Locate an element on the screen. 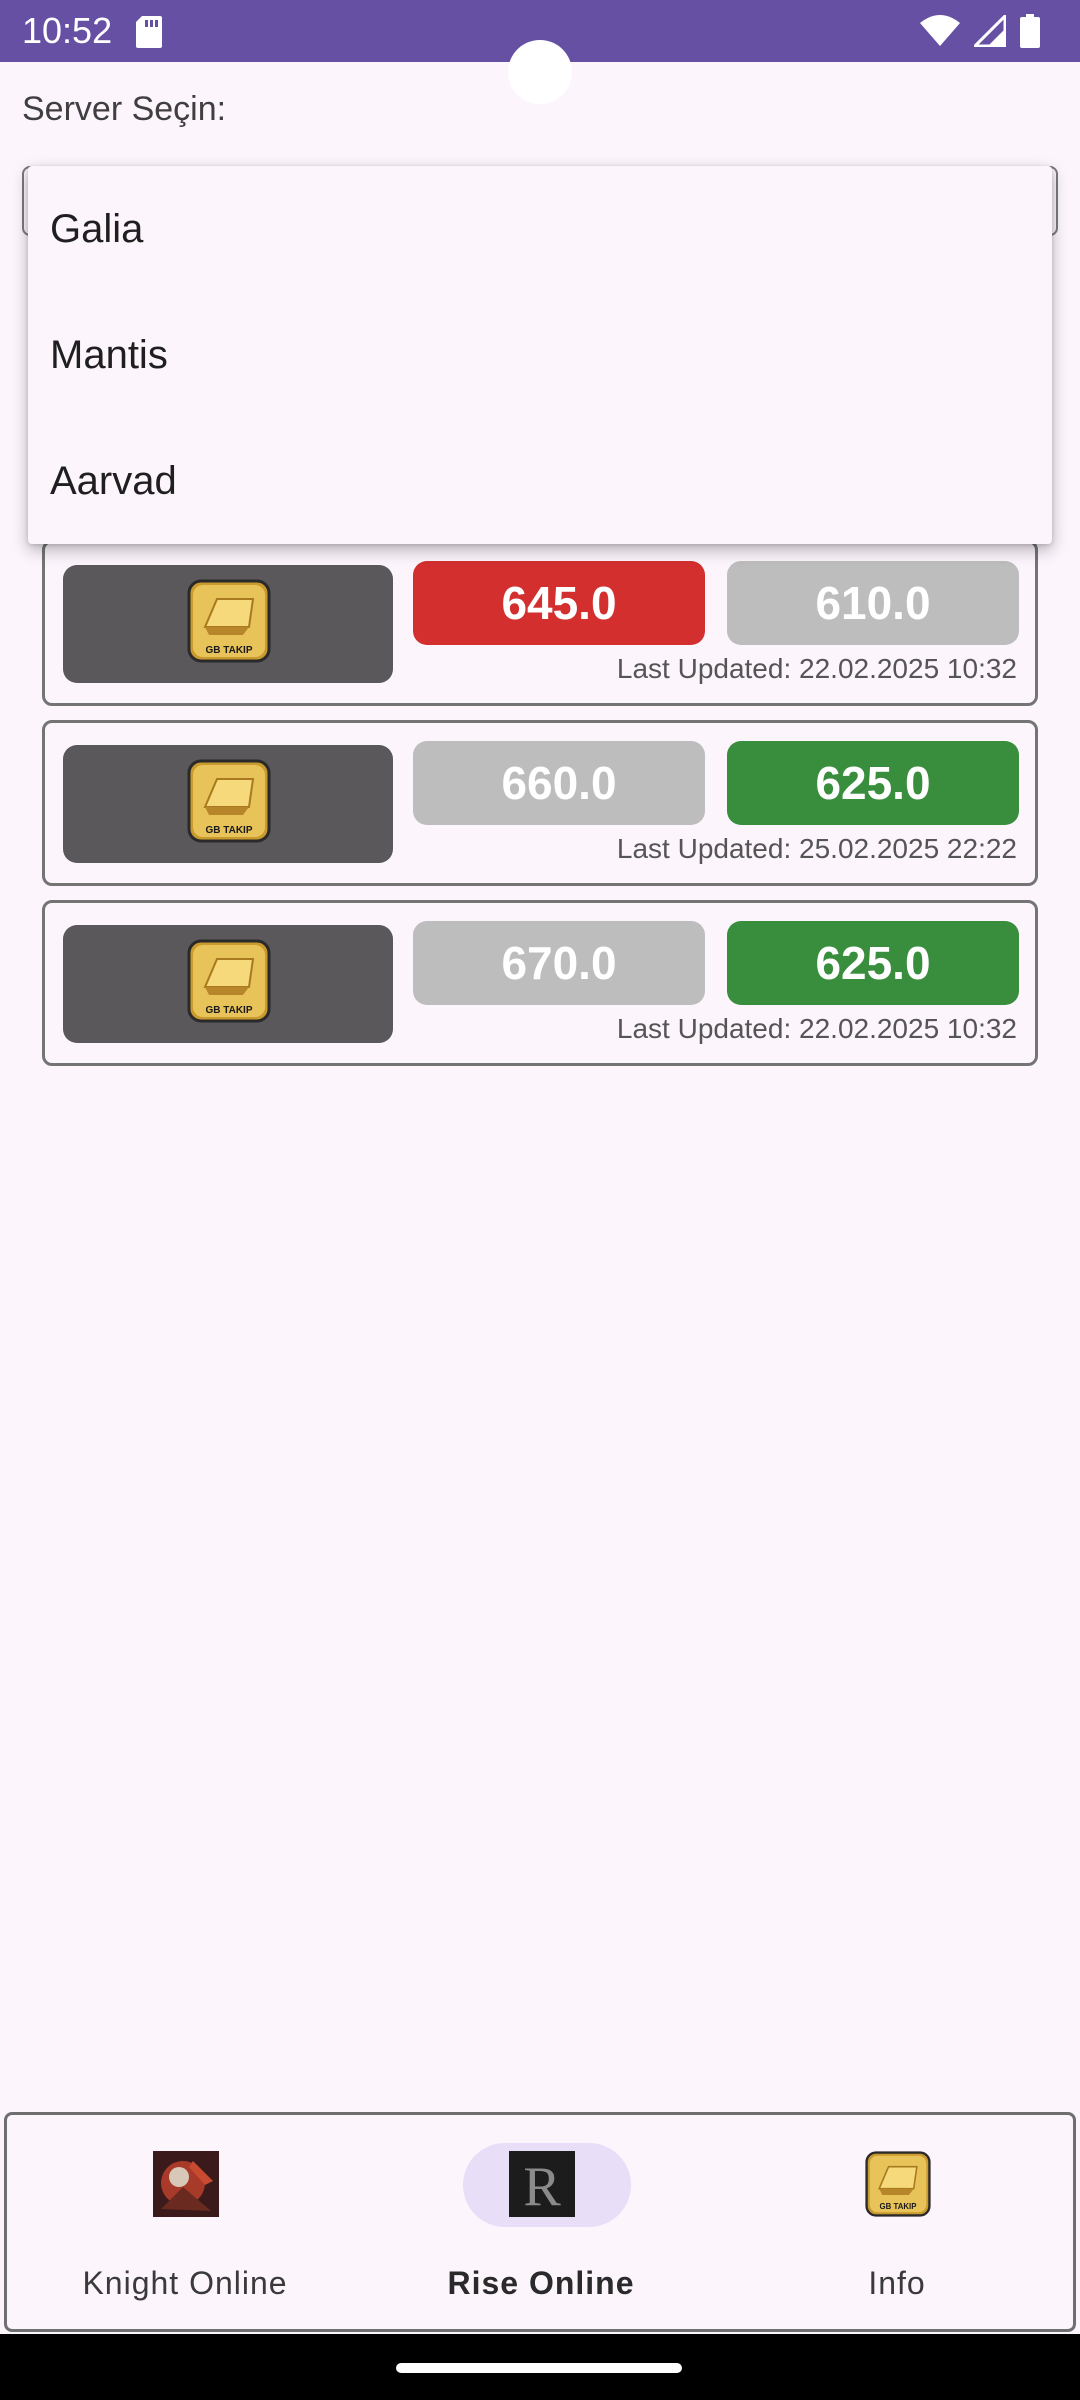 This screenshot has width=1080, height=2400. nav-label: Info is located at coordinates (897, 2283).